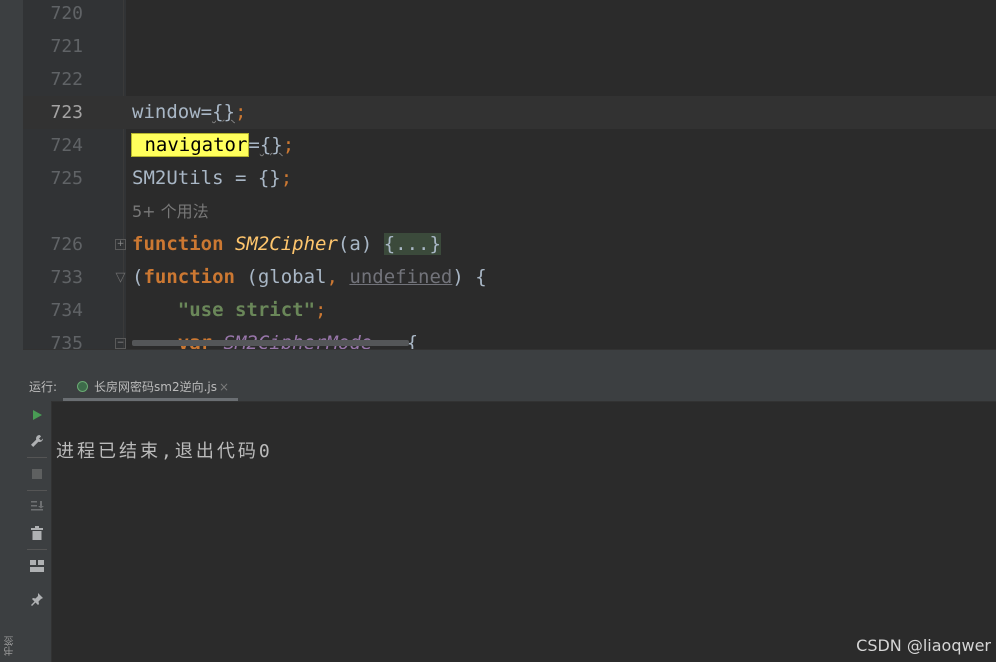 Image resolution: width=996 pixels, height=662 pixels. I want to click on code-line-724: 724 navigator={};, so click(509, 145).